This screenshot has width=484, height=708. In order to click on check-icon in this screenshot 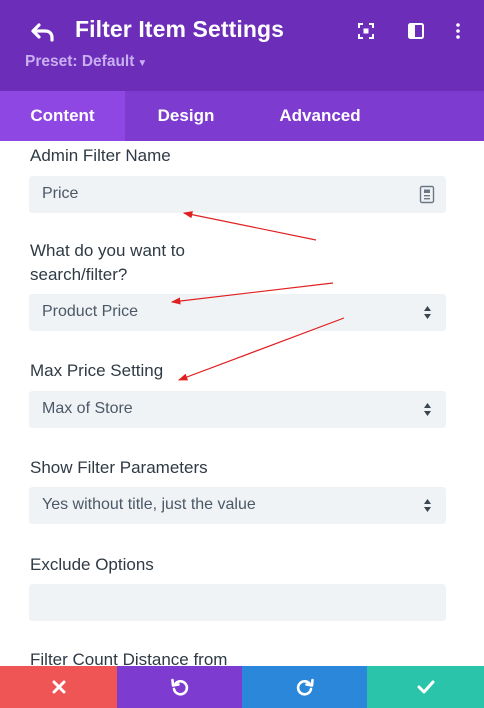, I will do `click(425, 687)`.